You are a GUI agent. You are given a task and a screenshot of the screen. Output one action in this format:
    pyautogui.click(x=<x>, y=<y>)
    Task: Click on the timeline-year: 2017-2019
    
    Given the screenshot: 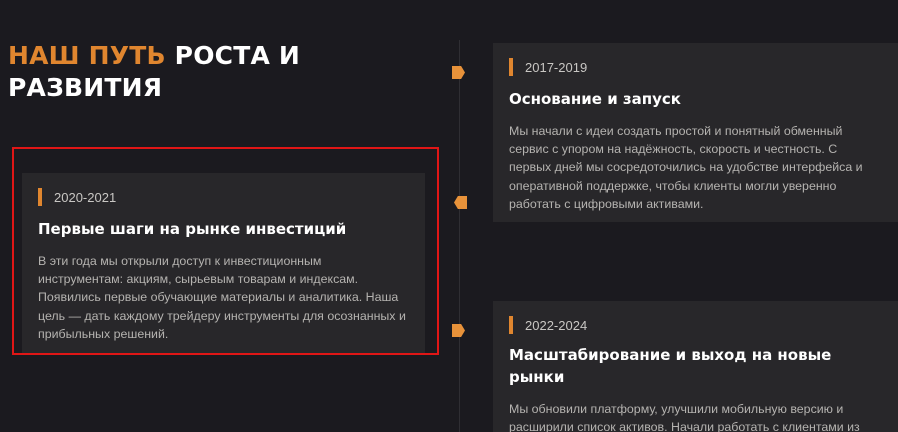 What is the action you would take?
    pyautogui.click(x=556, y=67)
    